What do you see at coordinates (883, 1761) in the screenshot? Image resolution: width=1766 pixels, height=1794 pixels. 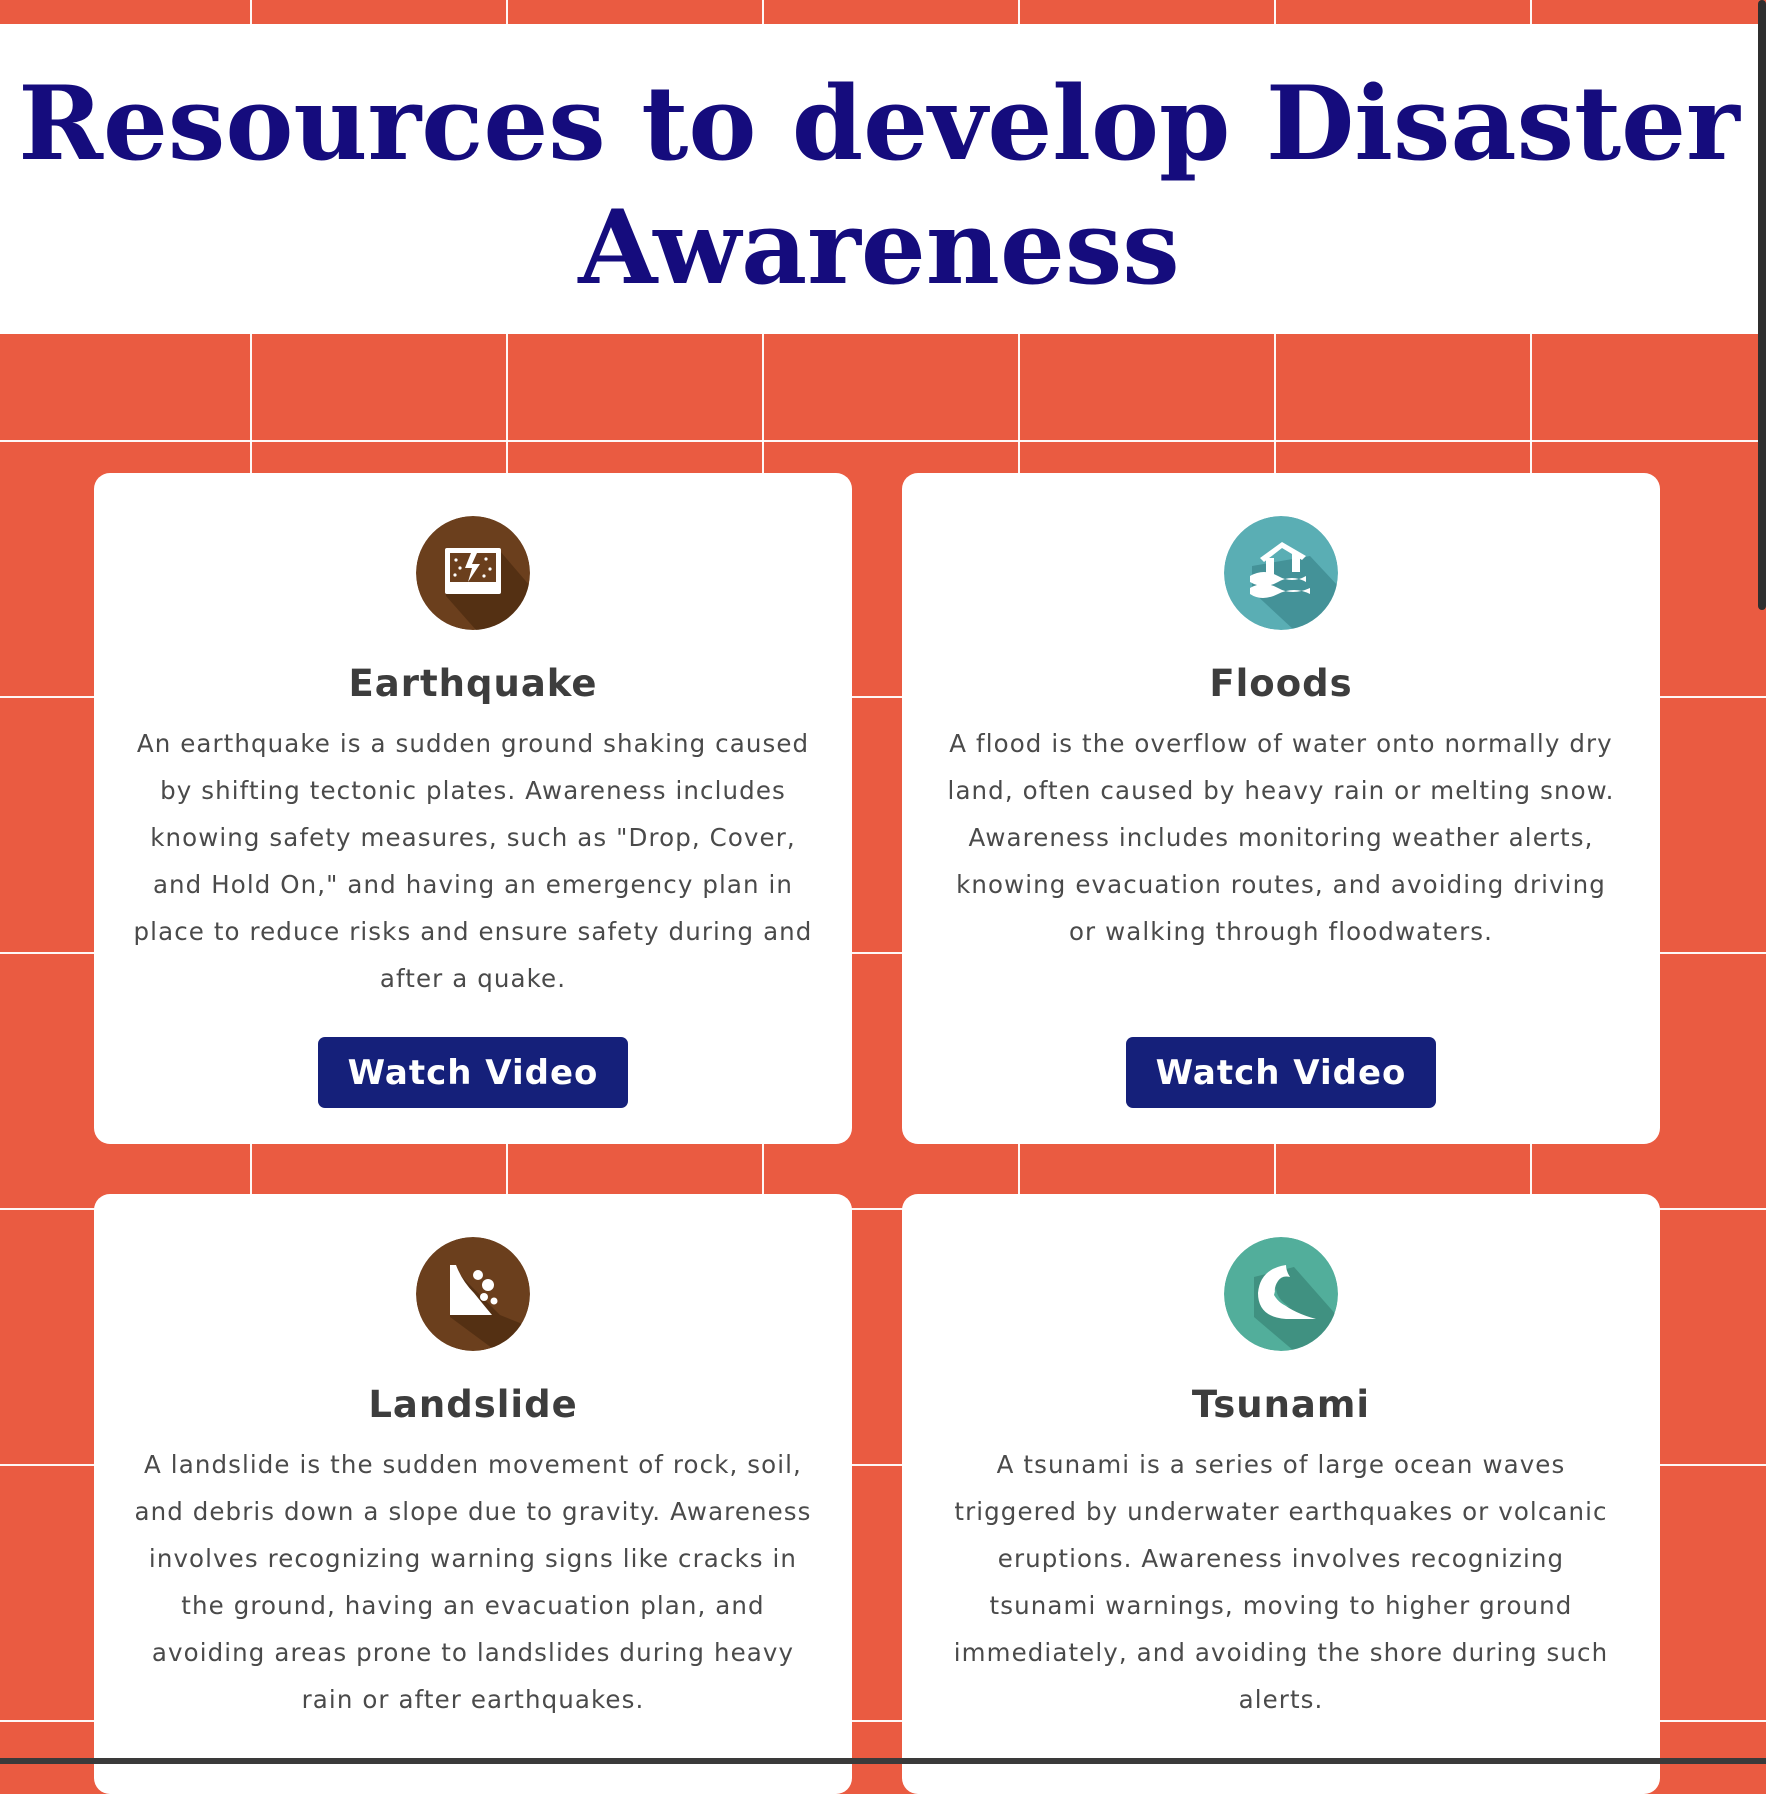 I see `window-bottom-edge` at bounding box center [883, 1761].